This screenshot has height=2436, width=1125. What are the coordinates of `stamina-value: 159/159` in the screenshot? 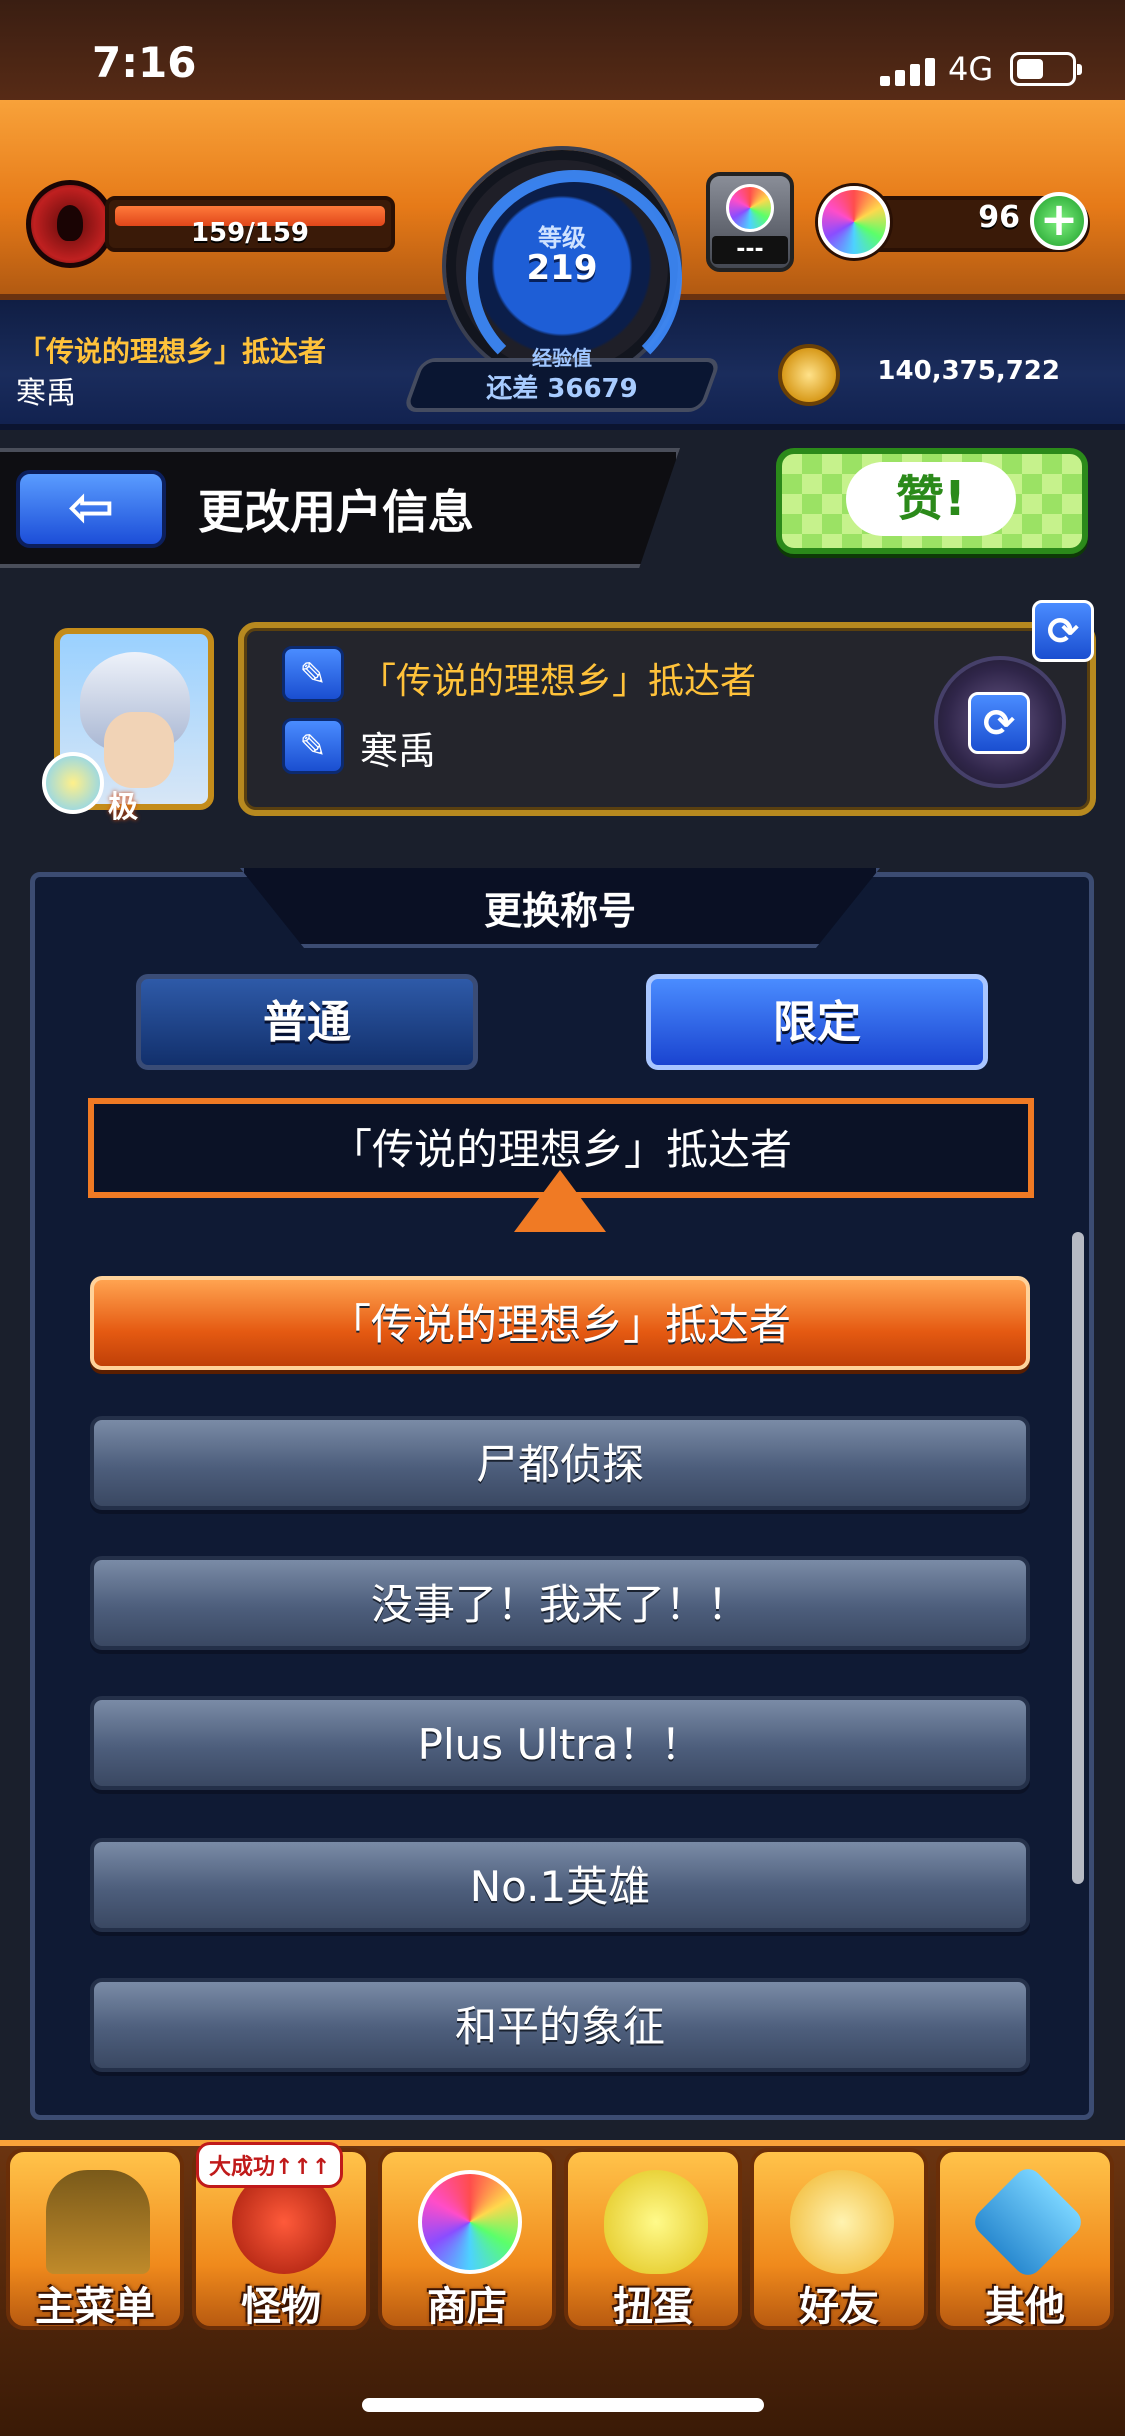 It's located at (250, 233).